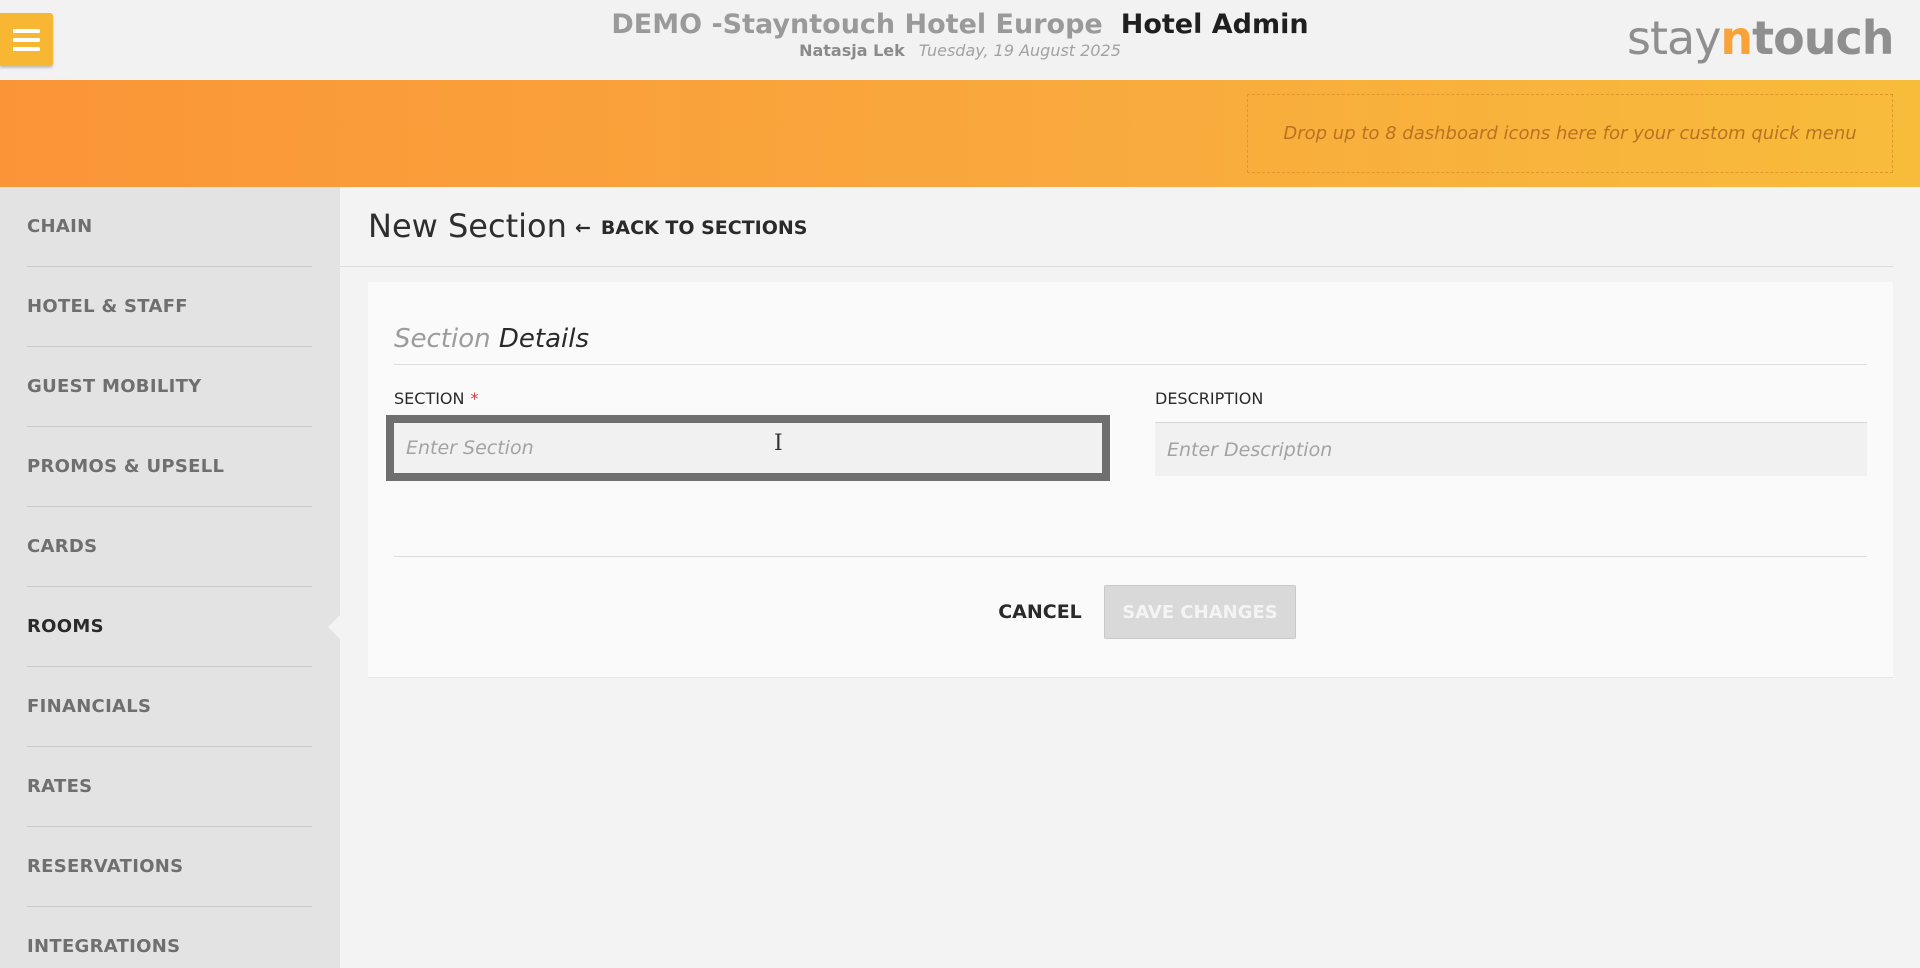 The image size is (1920, 968). What do you see at coordinates (704, 228) in the screenshot?
I see `back-link-label: BACK TO SECTIONS` at bounding box center [704, 228].